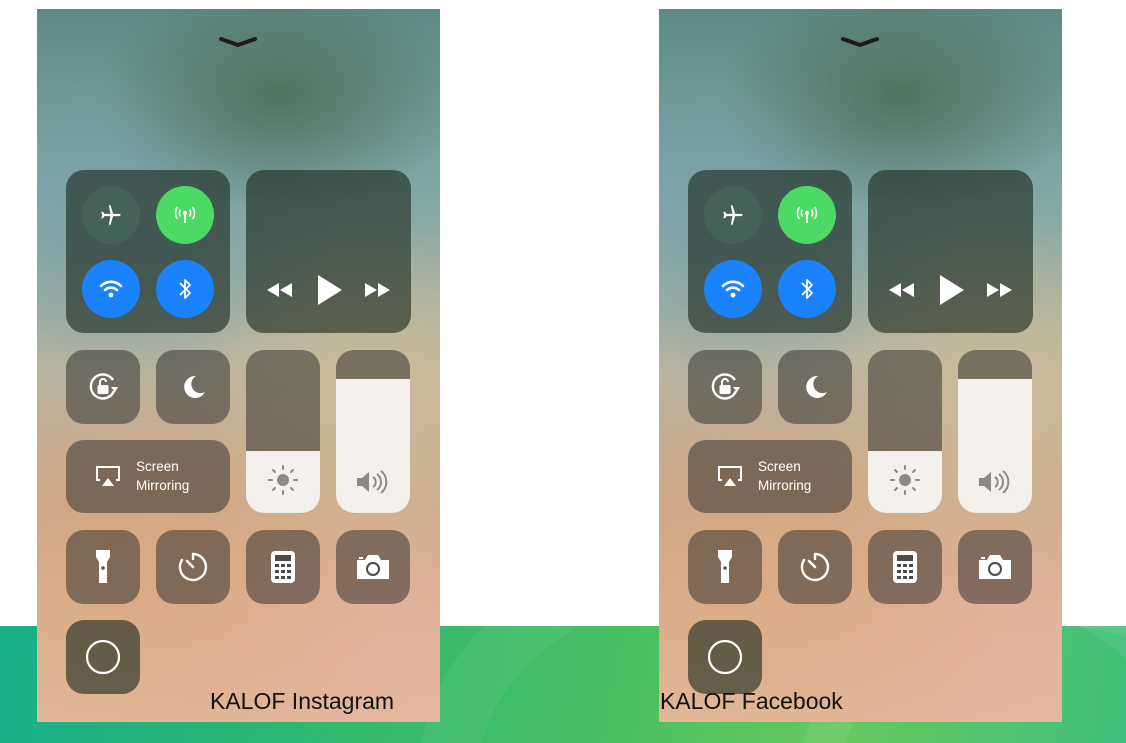 Image resolution: width=1126 pixels, height=743 pixels. I want to click on caption-facebook: KALOF Facebook, so click(751, 701).